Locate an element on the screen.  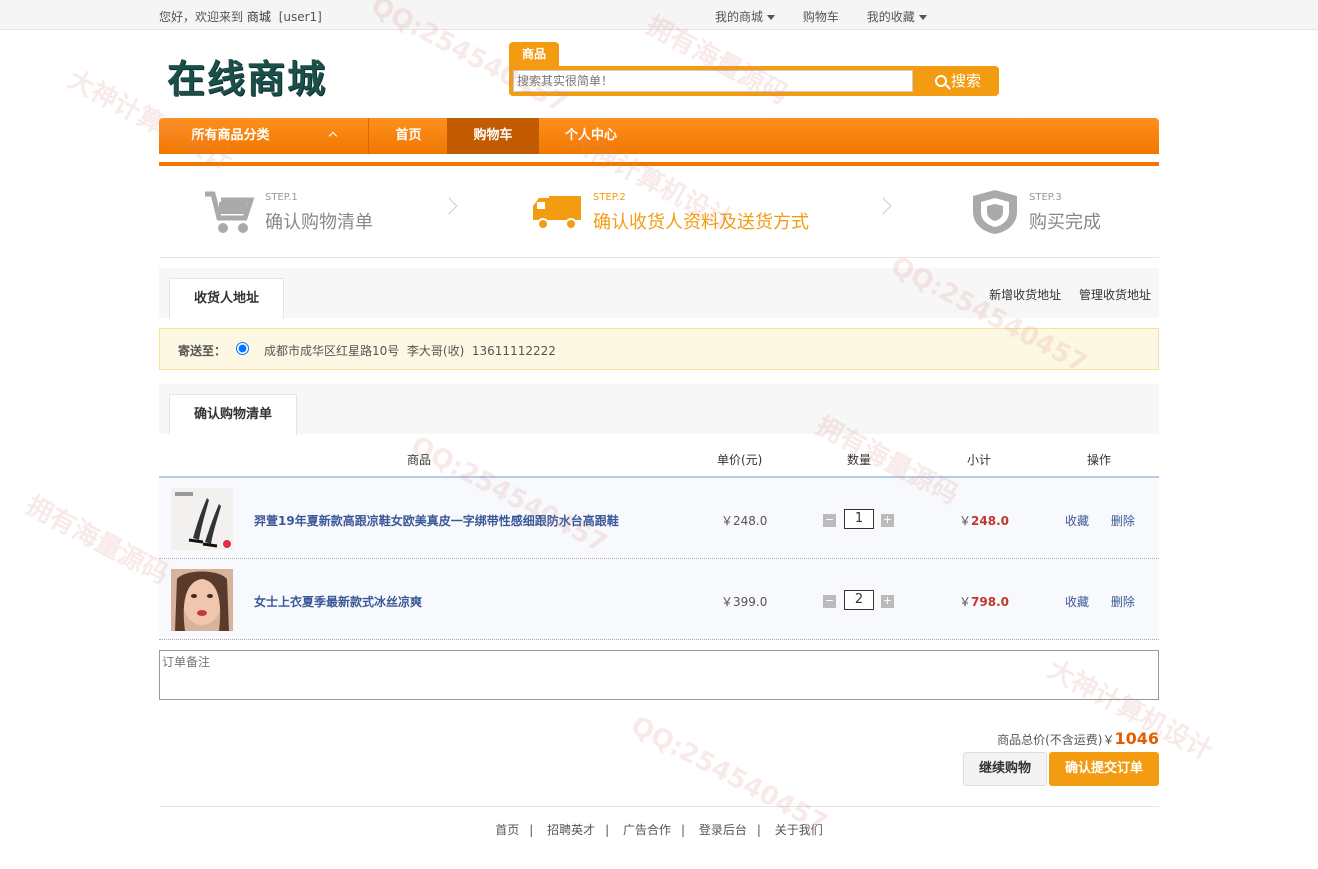
truck-icon is located at coordinates (557, 213).